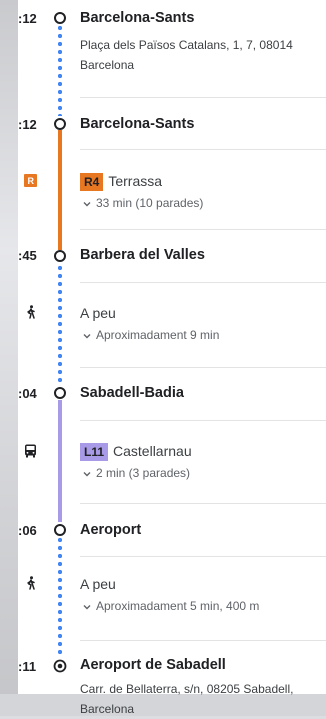 Image resolution: width=326 pixels, height=719 pixels. Describe the element at coordinates (135, 181) in the screenshot. I see `line-headsign: Terrassa` at that location.